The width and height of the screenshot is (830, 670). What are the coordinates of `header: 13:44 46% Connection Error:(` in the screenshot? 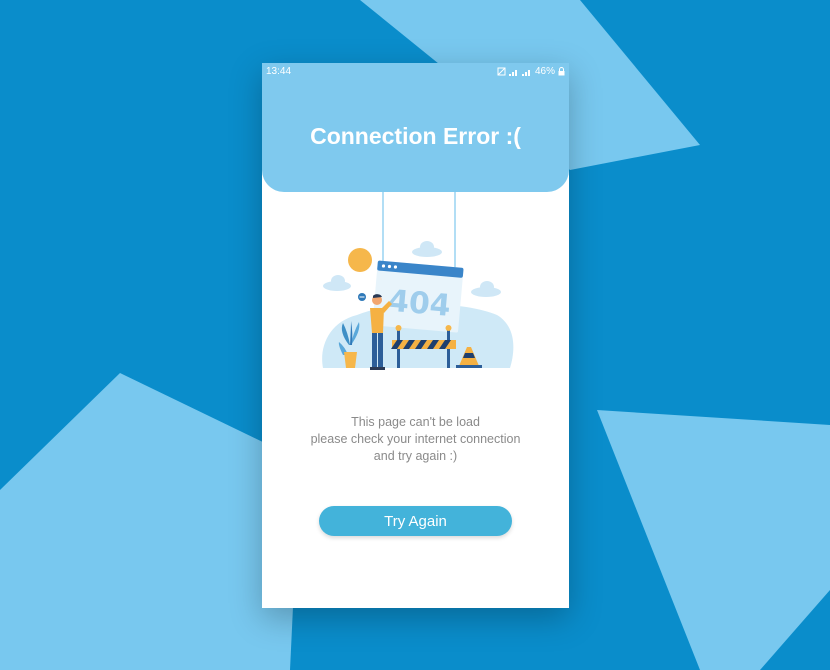 It's located at (415, 127).